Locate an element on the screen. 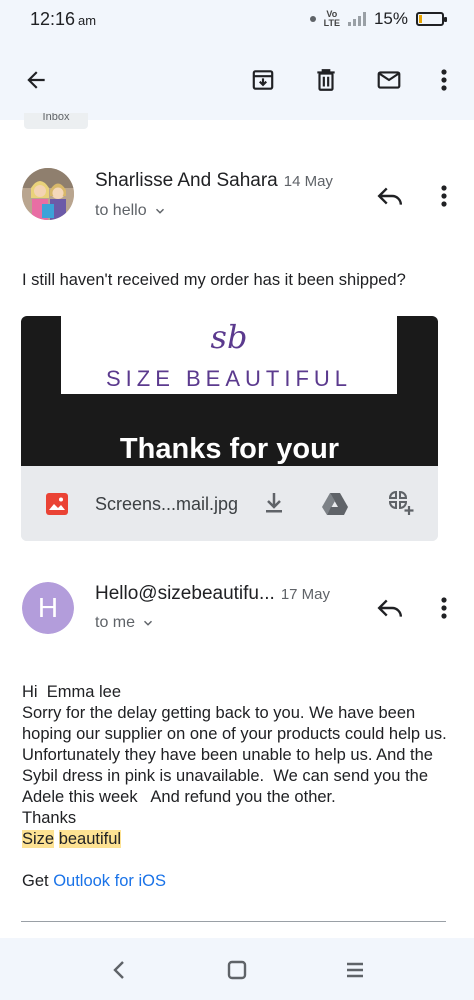 This screenshot has height=1000, width=474. system-nav-bar is located at coordinates (237, 969).